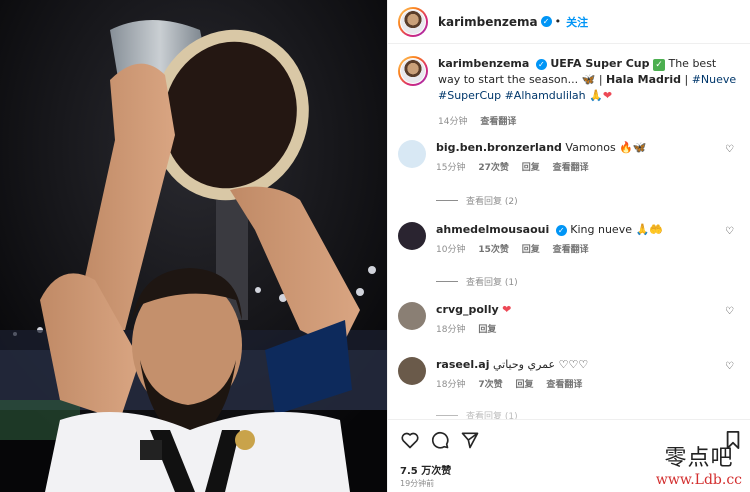 The height and width of the screenshot is (492, 750). Describe the element at coordinates (493, 168) in the screenshot. I see `comment-likes: 27次赞` at that location.